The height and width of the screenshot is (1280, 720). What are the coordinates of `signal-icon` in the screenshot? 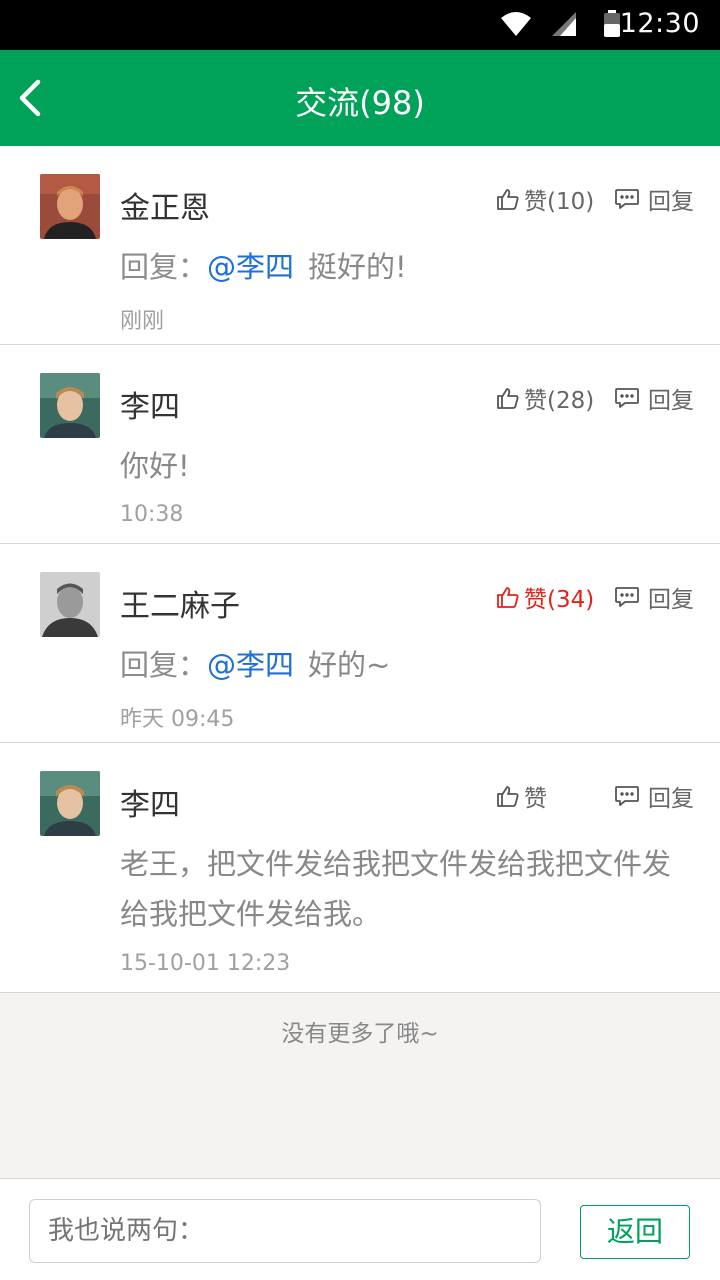 It's located at (564, 24).